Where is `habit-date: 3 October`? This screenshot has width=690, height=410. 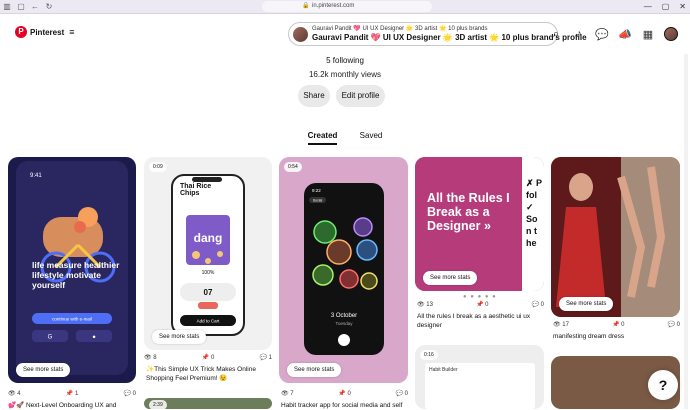 habit-date: 3 October is located at coordinates (344, 316).